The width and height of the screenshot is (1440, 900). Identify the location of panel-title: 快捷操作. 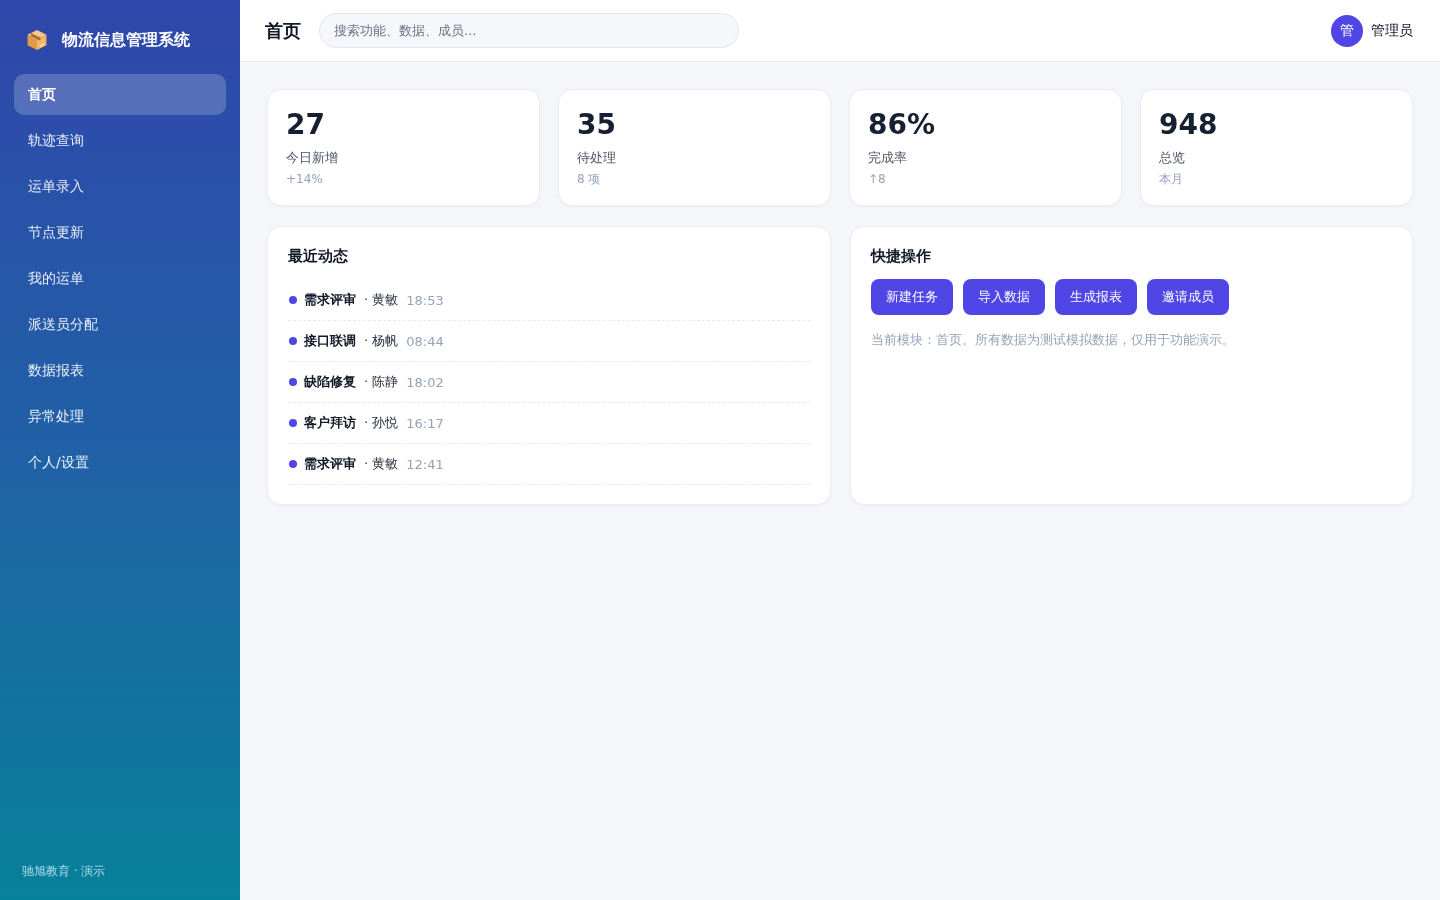
(900, 256).